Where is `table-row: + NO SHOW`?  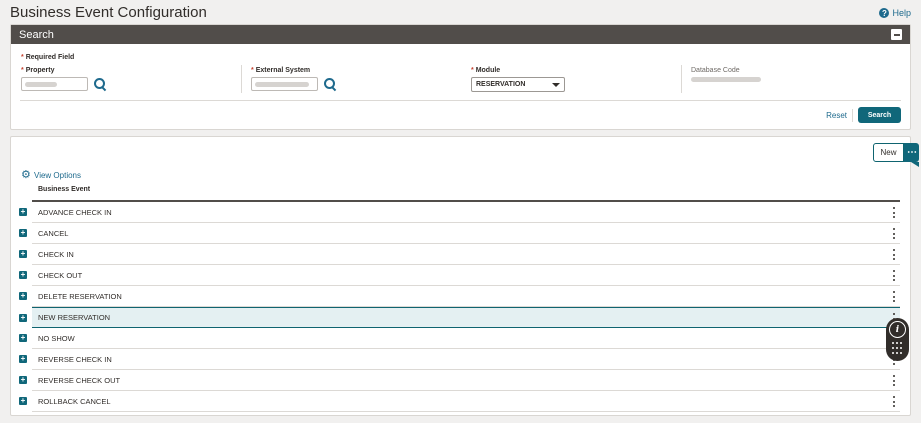
table-row: + NO SHOW is located at coordinates (459, 338).